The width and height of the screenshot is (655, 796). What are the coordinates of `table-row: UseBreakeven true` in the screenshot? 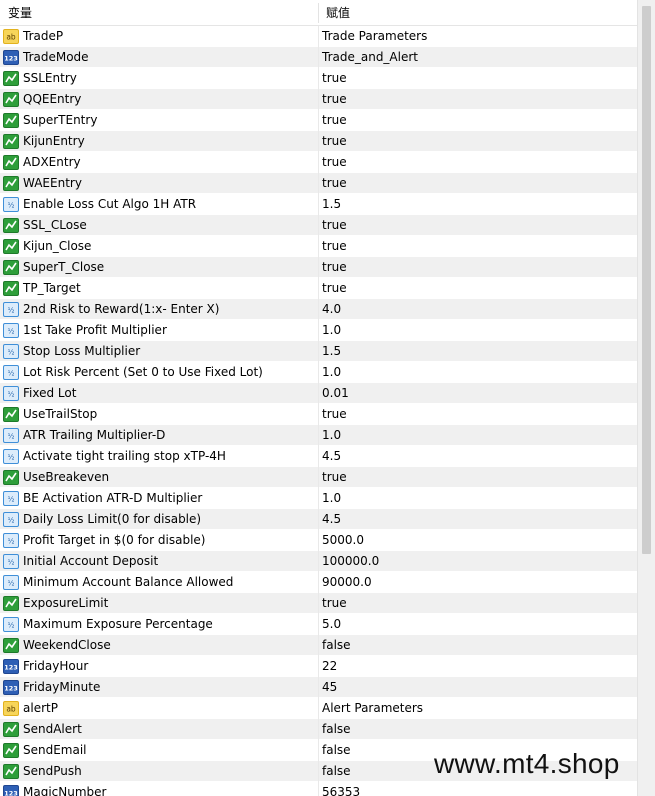 It's located at (318, 477).